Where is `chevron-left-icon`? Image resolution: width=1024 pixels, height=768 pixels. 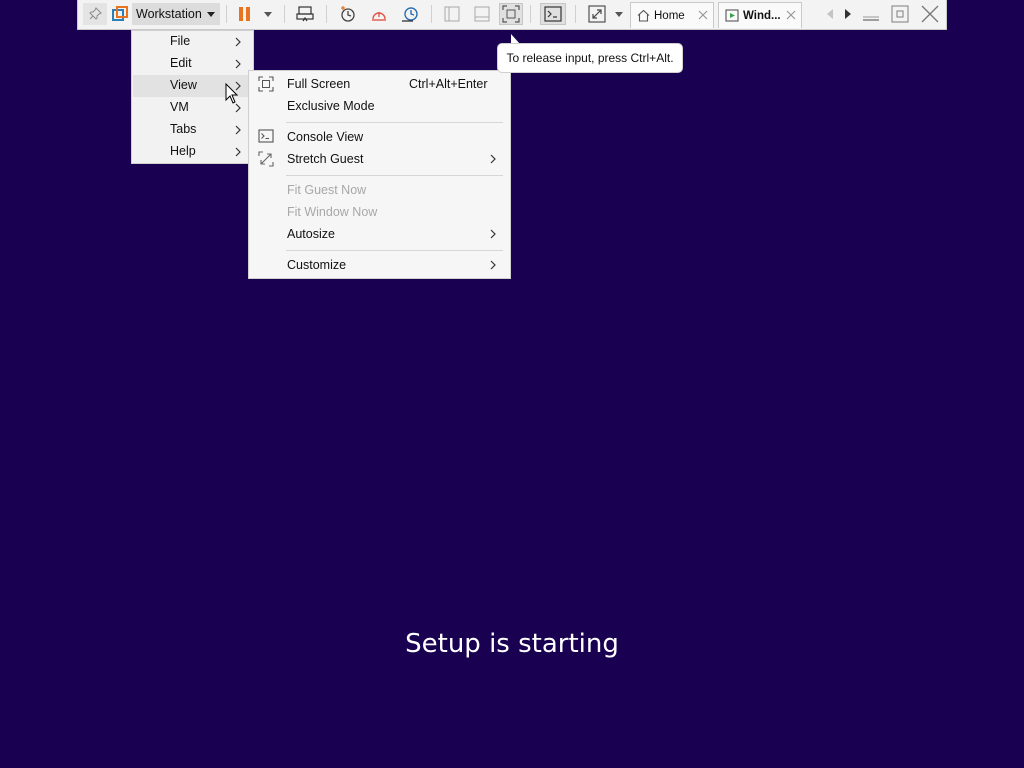 chevron-left-icon is located at coordinates (830, 14).